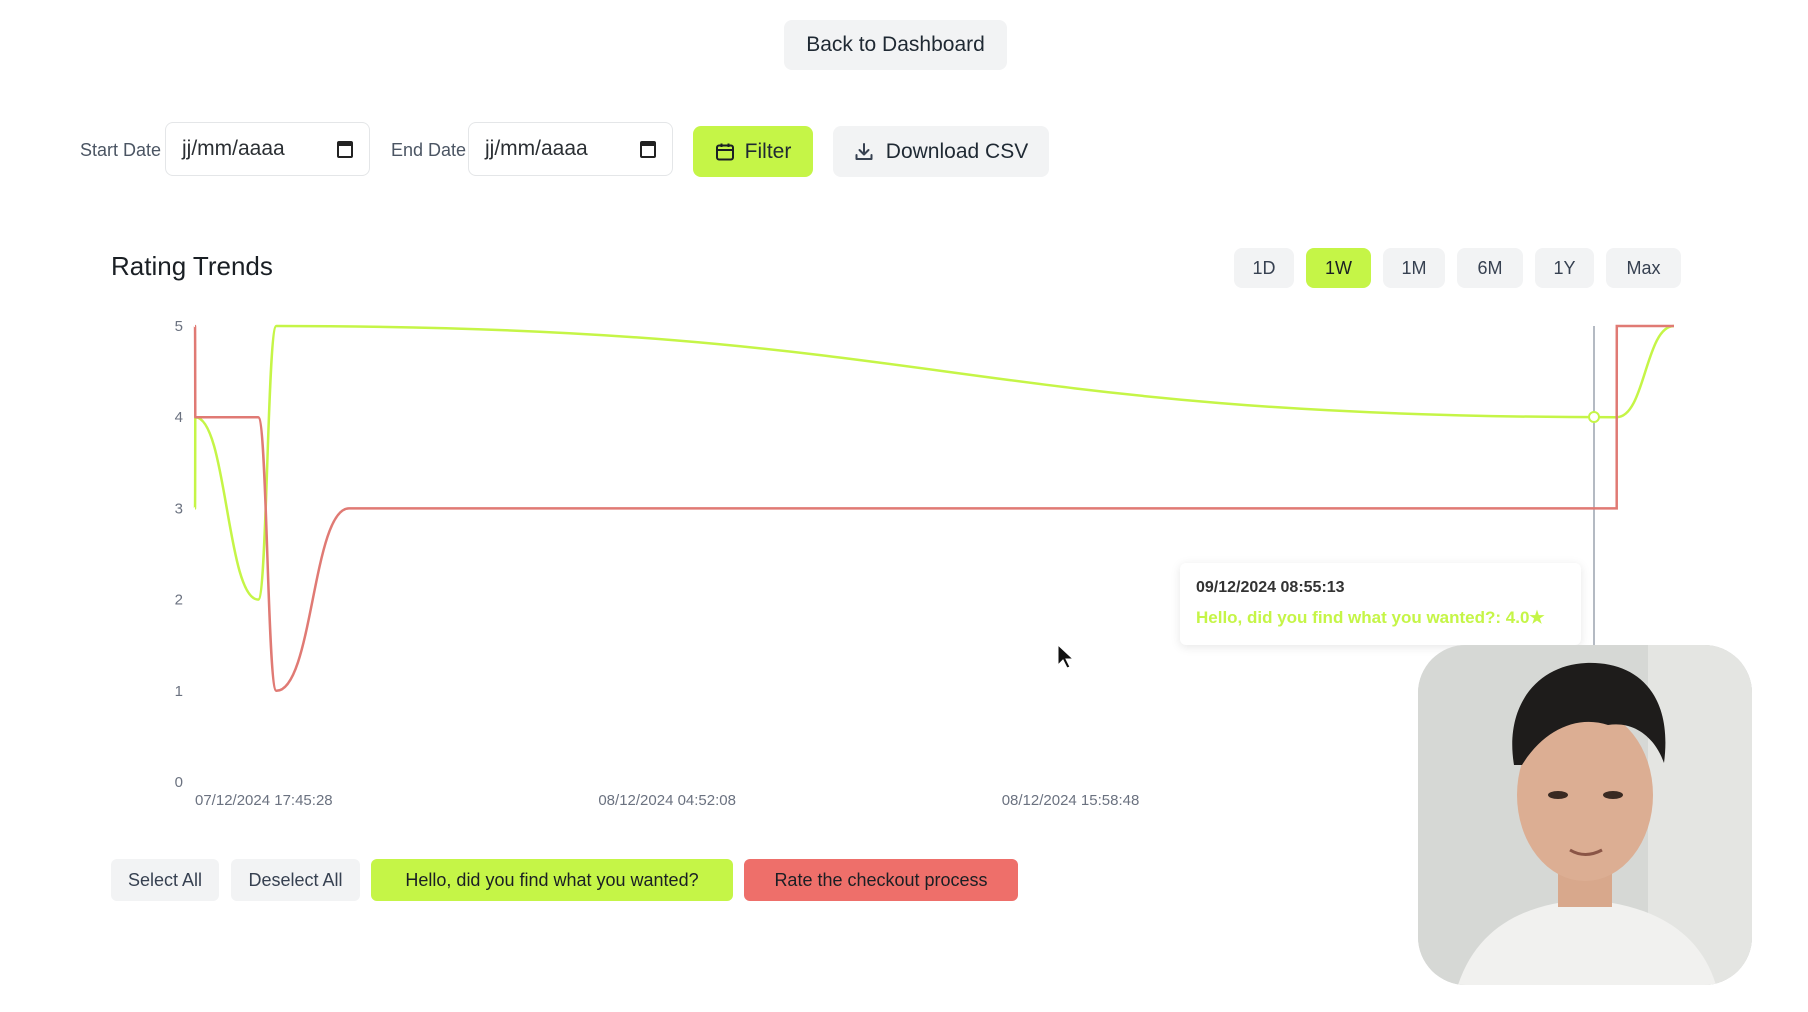  What do you see at coordinates (429, 150) in the screenshot?
I see `end-date-label: End Date` at bounding box center [429, 150].